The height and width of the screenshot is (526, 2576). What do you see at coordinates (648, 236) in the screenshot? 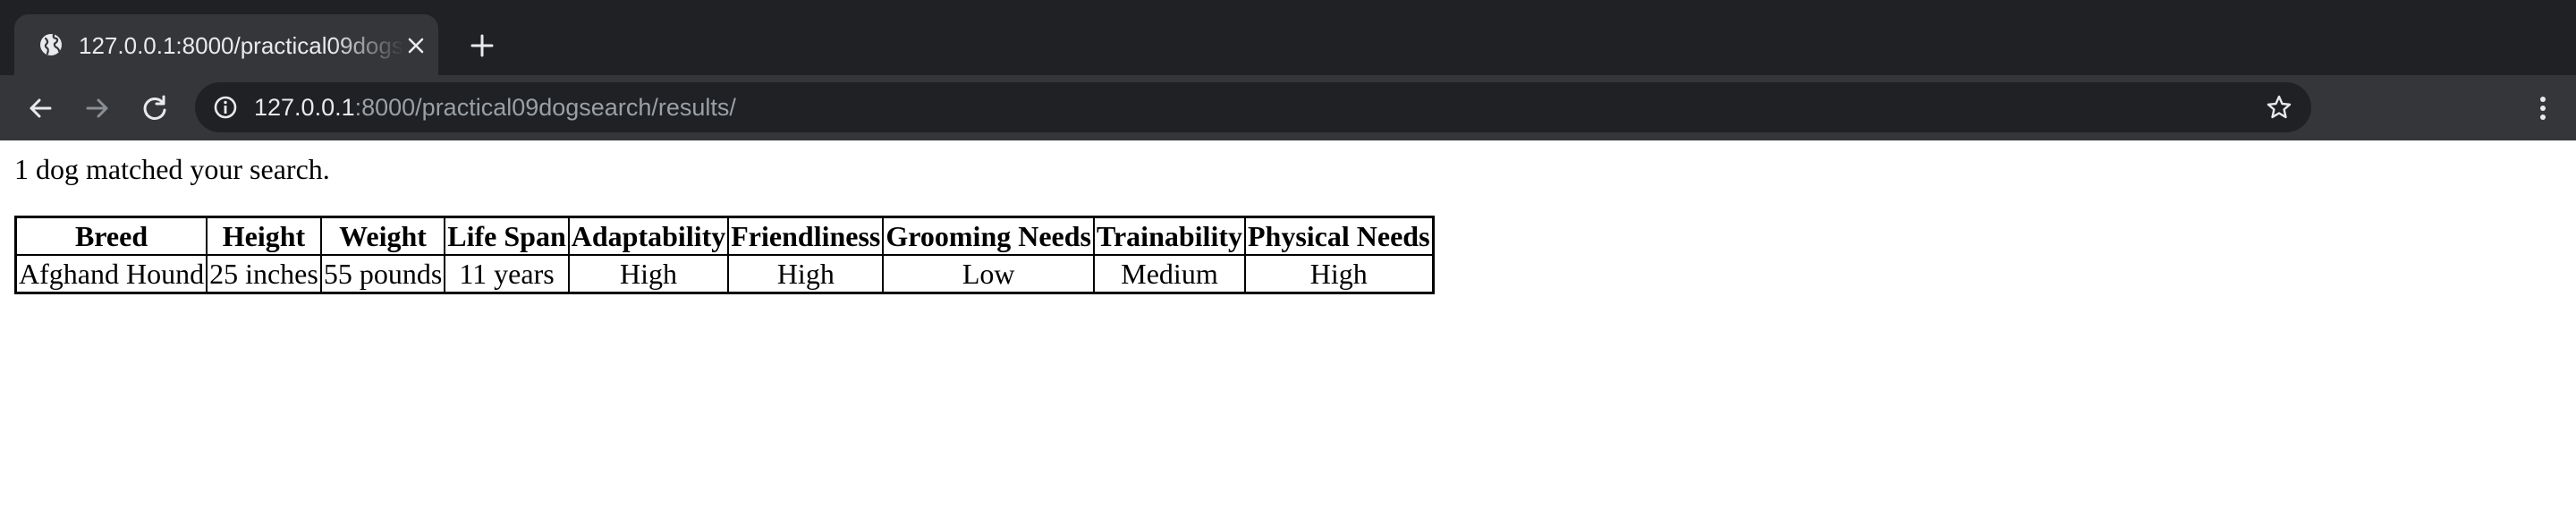
I see `column-header: Adaptability` at bounding box center [648, 236].